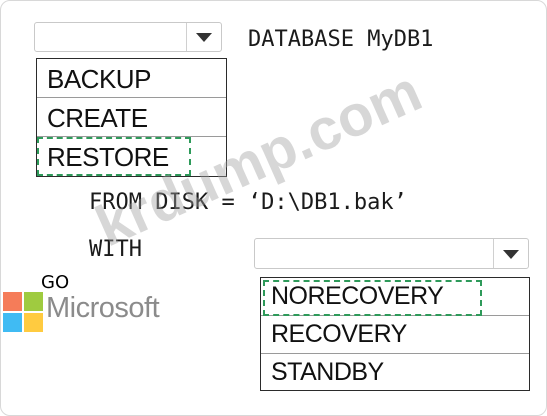 This screenshot has width=547, height=416. What do you see at coordinates (341, 39) in the screenshot?
I see `database-clause: DATABASE MyDB1` at bounding box center [341, 39].